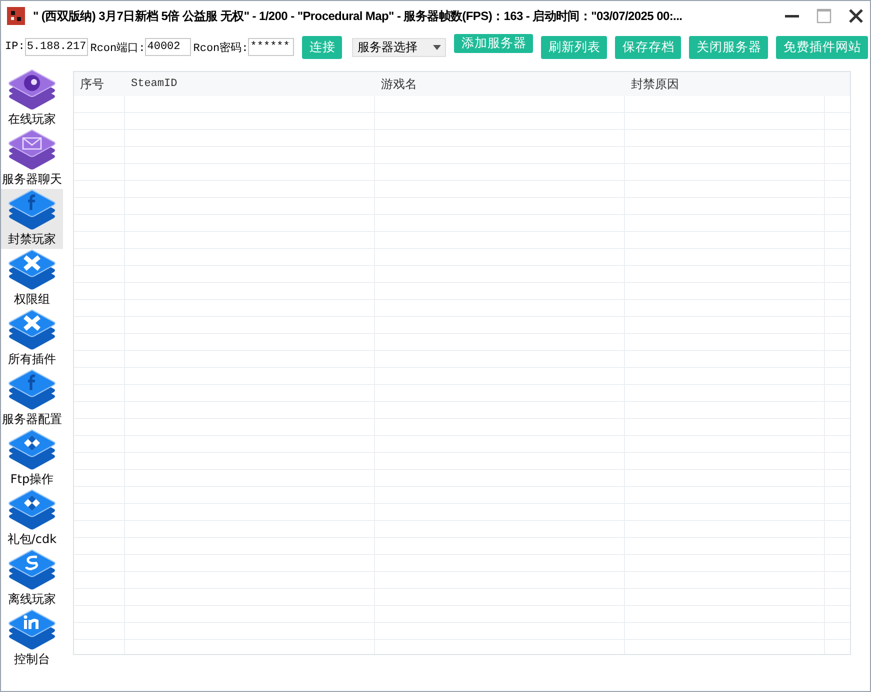 Image resolution: width=871 pixels, height=692 pixels. Describe the element at coordinates (118, 47) in the screenshot. I see `field-label: Rcon端口:` at that location.